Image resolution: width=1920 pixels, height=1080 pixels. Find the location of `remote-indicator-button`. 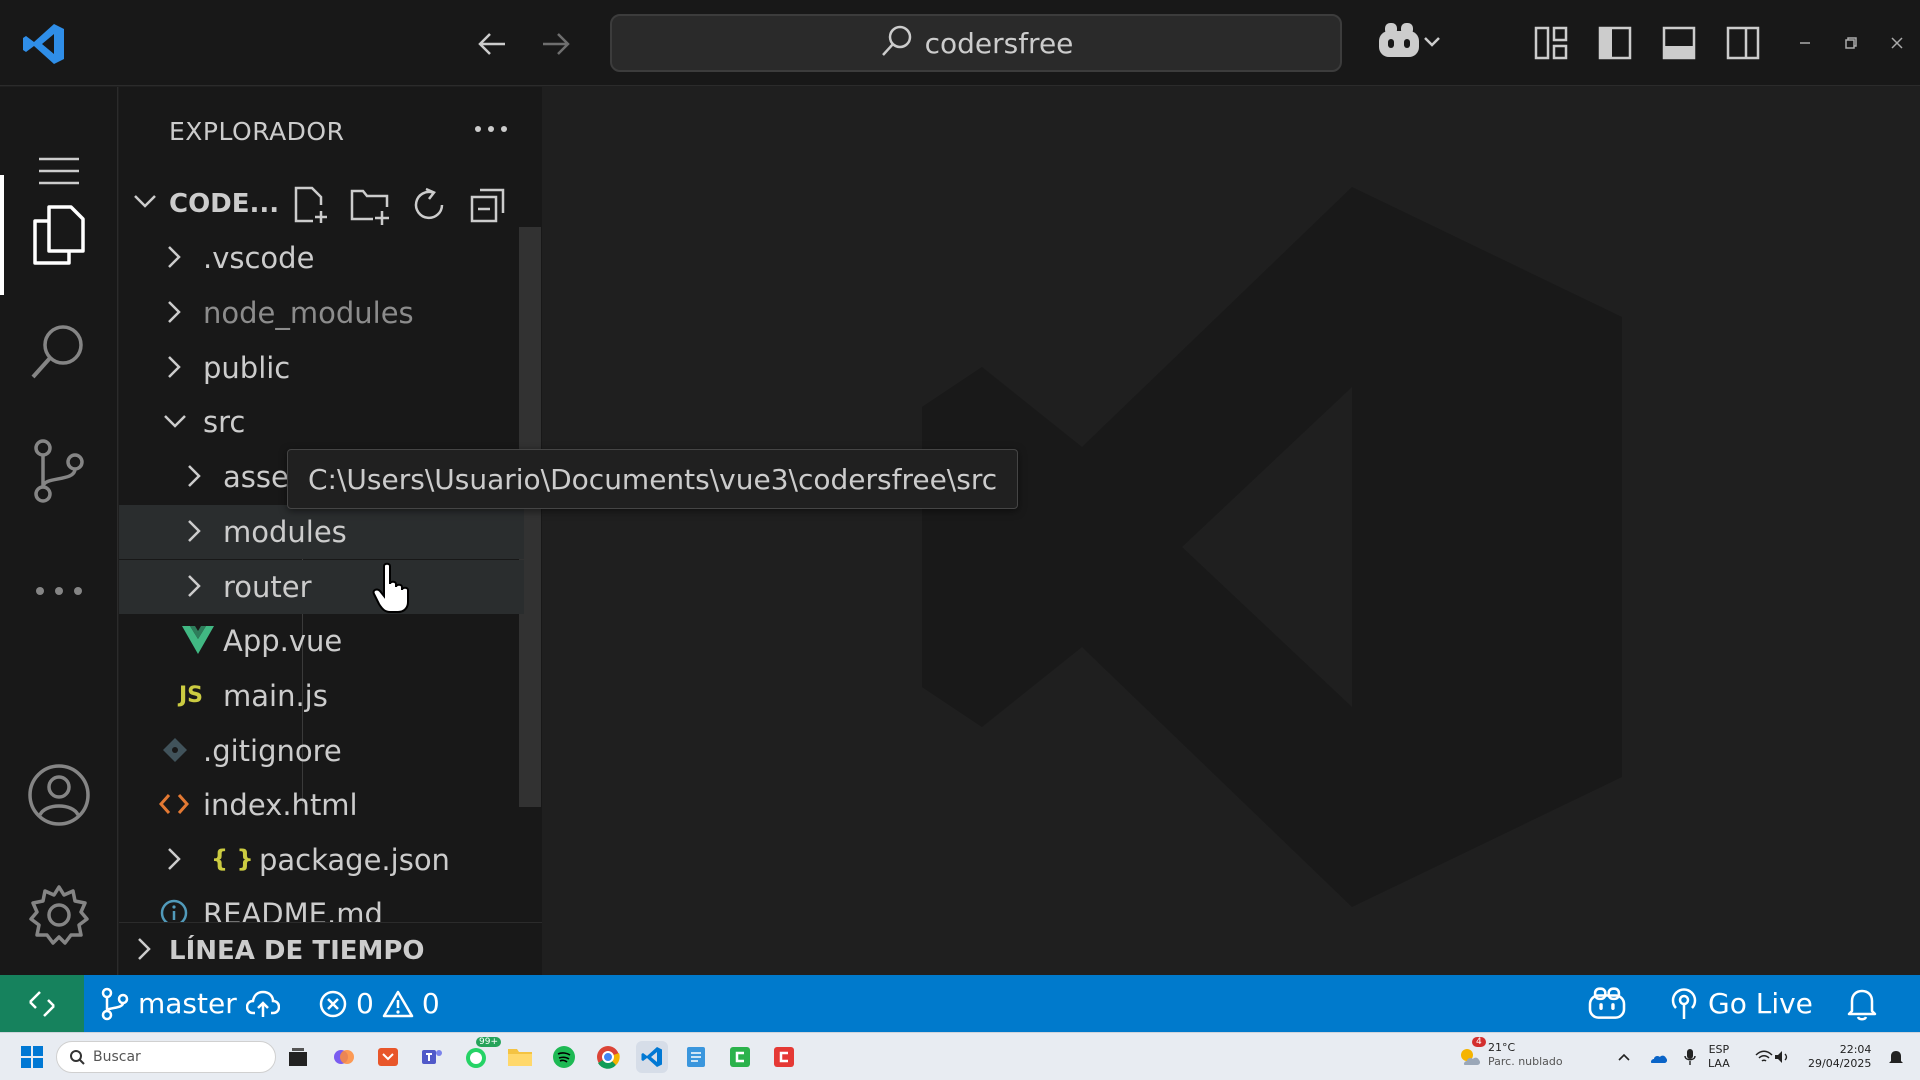

remote-indicator-button is located at coordinates (42, 1003).